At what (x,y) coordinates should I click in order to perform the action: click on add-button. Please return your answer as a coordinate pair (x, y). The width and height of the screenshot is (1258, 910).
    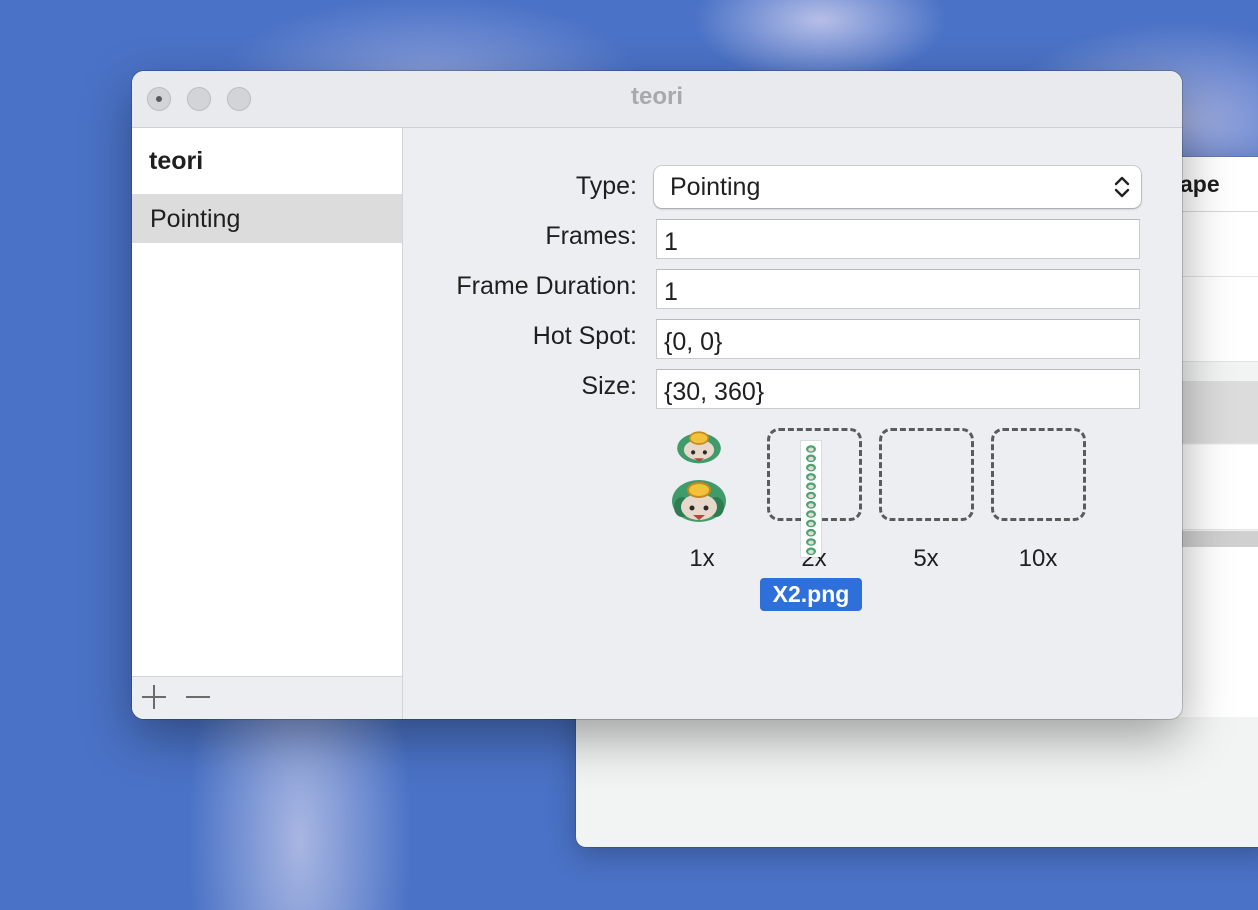
    Looking at the image, I should click on (154, 697).